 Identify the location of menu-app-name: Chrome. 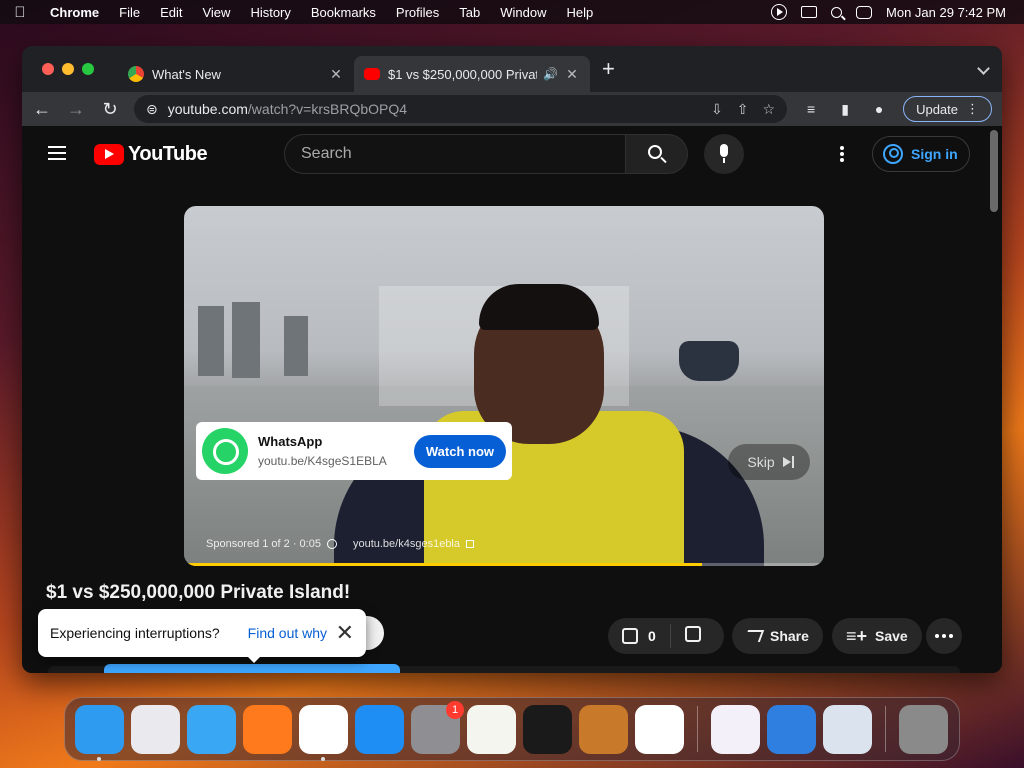
(74, 12).